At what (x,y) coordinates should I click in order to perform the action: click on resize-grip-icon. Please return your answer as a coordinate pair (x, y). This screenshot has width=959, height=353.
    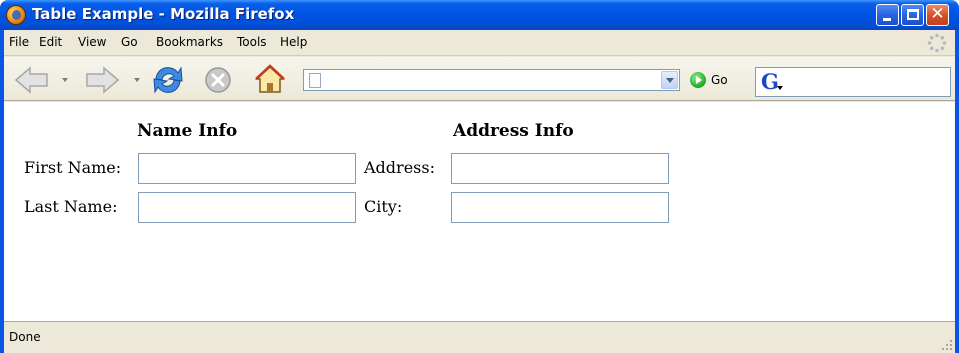
    Looking at the image, I should click on (947, 345).